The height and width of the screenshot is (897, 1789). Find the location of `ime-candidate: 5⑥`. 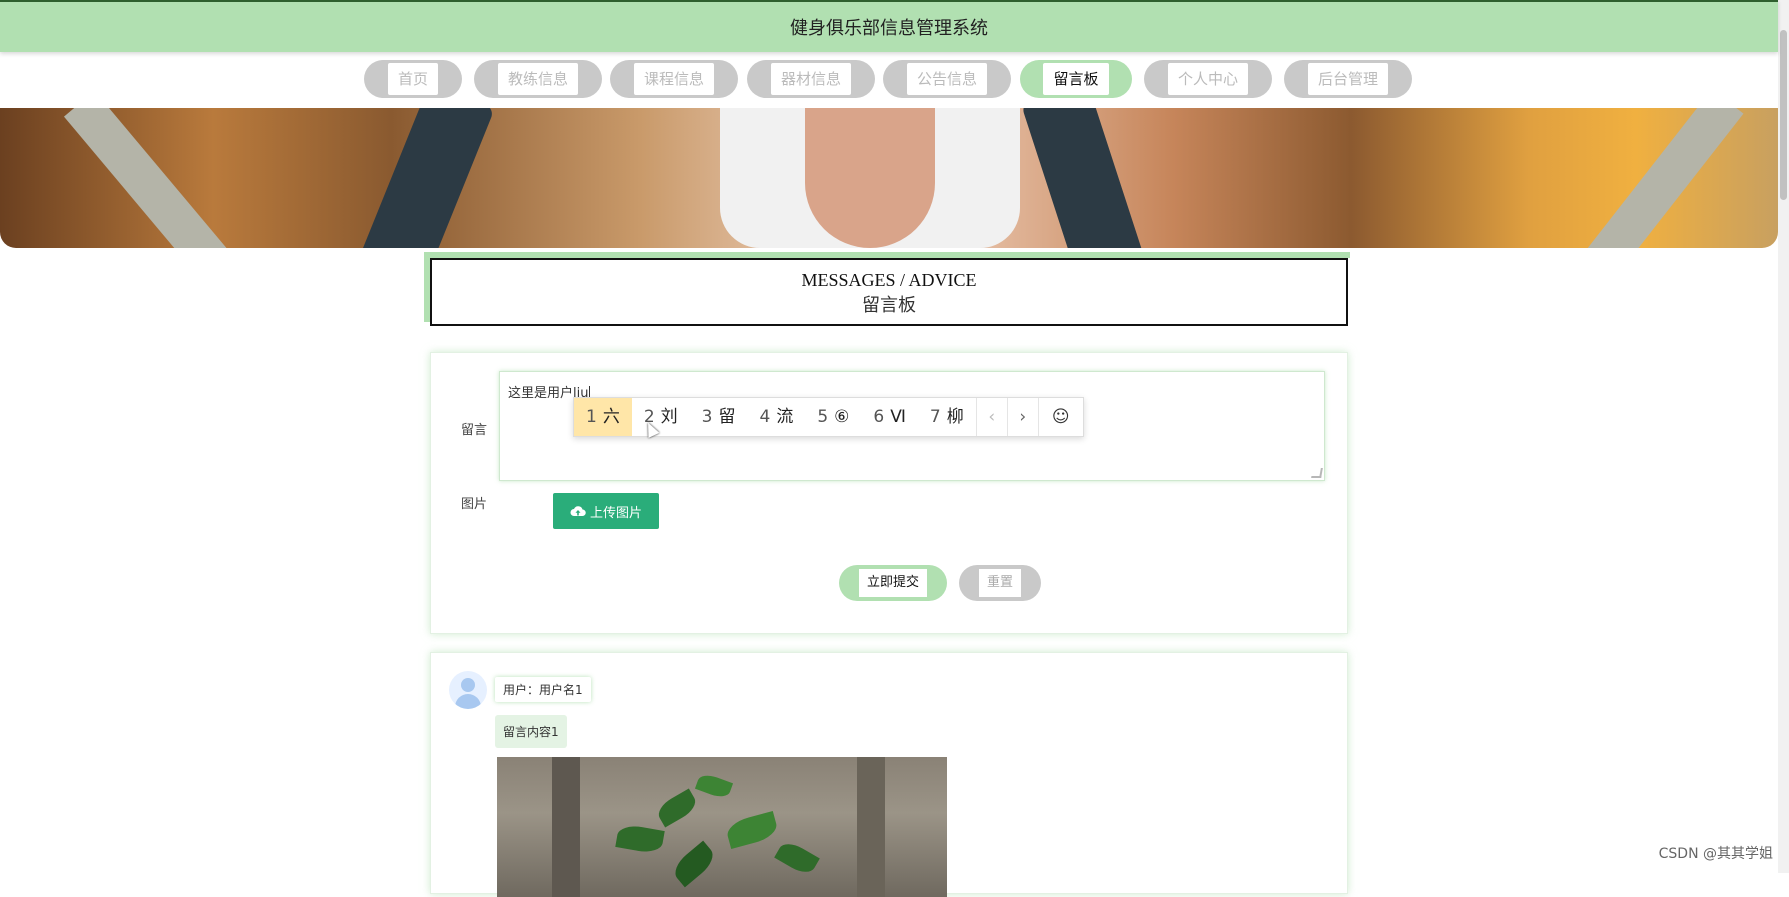

ime-candidate: 5⑥ is located at coordinates (833, 417).